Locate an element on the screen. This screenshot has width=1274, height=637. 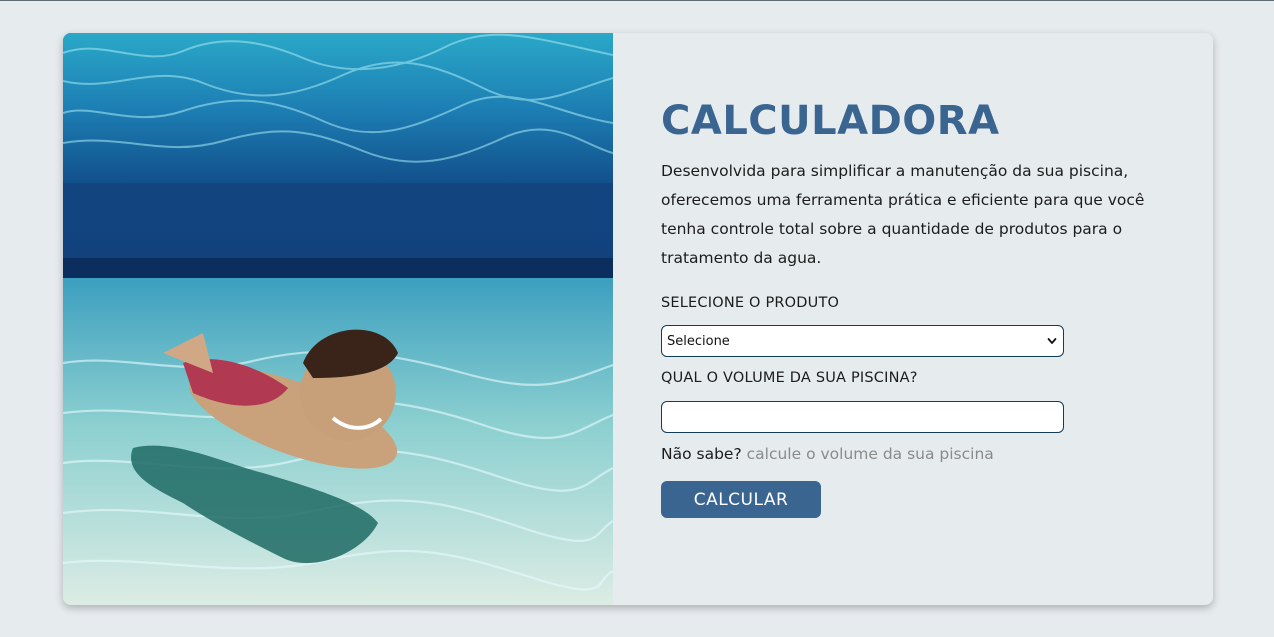
volume-input is located at coordinates (862, 417).